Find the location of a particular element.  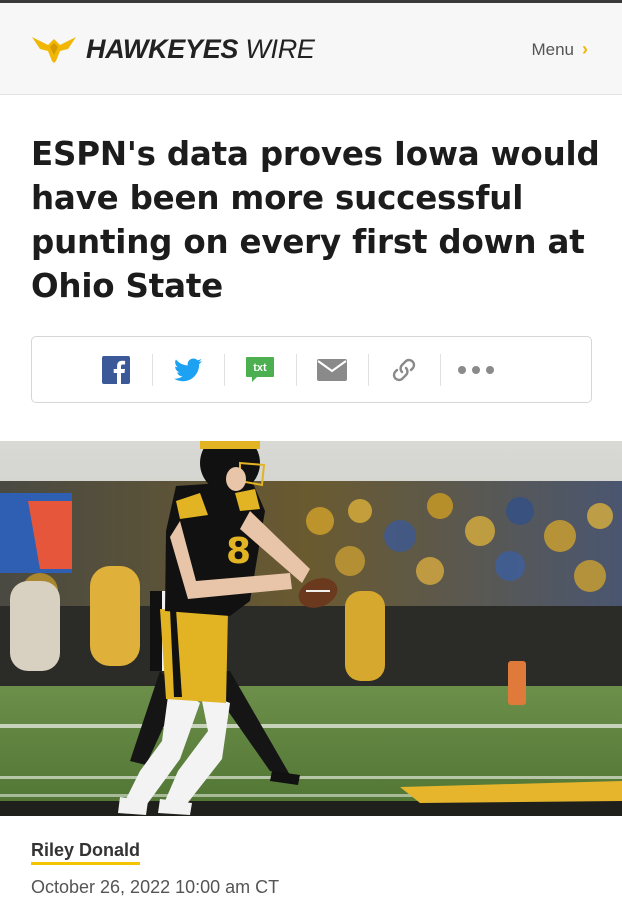

site-logo: HAWKEYES WIRE is located at coordinates (172, 49).